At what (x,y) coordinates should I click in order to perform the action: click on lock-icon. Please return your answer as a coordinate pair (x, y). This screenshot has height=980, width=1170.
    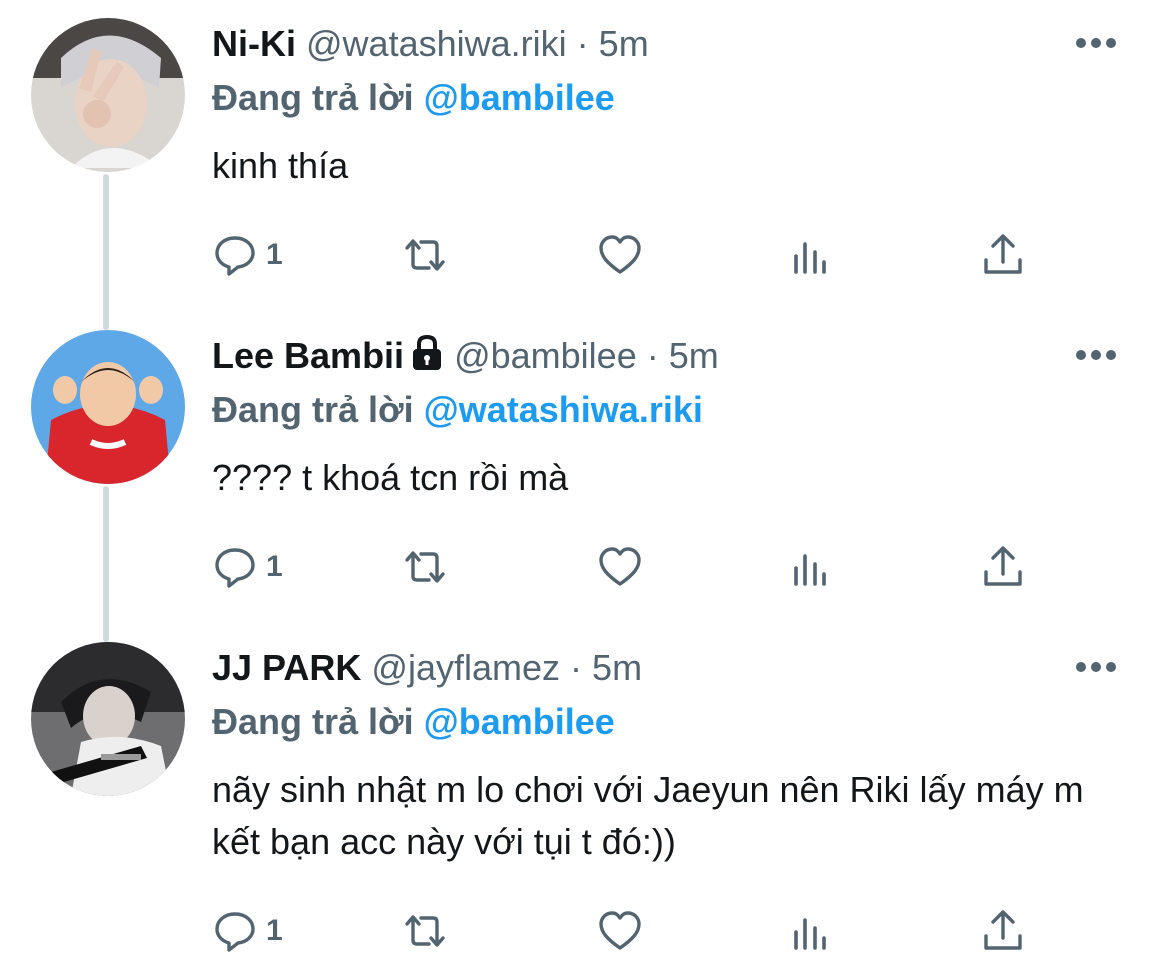
    Looking at the image, I should click on (427, 352).